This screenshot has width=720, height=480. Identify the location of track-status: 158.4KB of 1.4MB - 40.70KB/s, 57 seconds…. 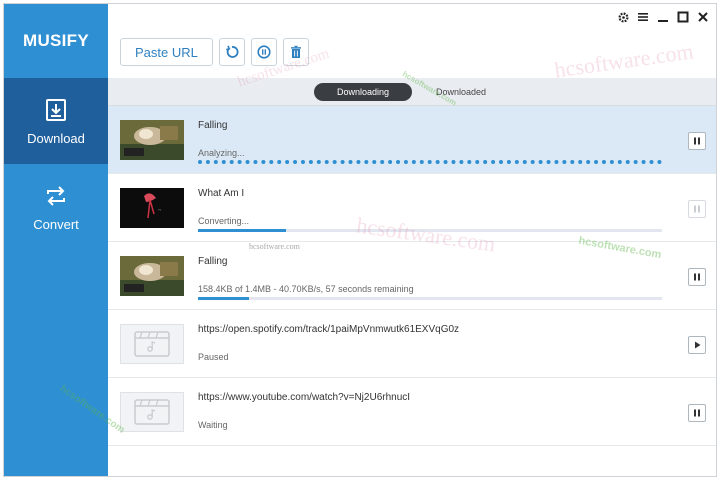
(306, 289).